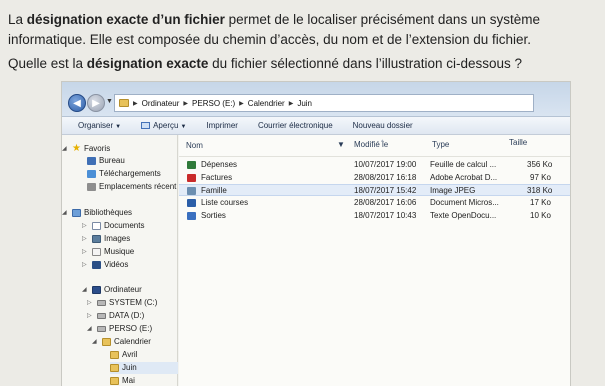 This screenshot has height=386, width=605. I want to click on tree-label: DATA (D:), so click(127, 315).